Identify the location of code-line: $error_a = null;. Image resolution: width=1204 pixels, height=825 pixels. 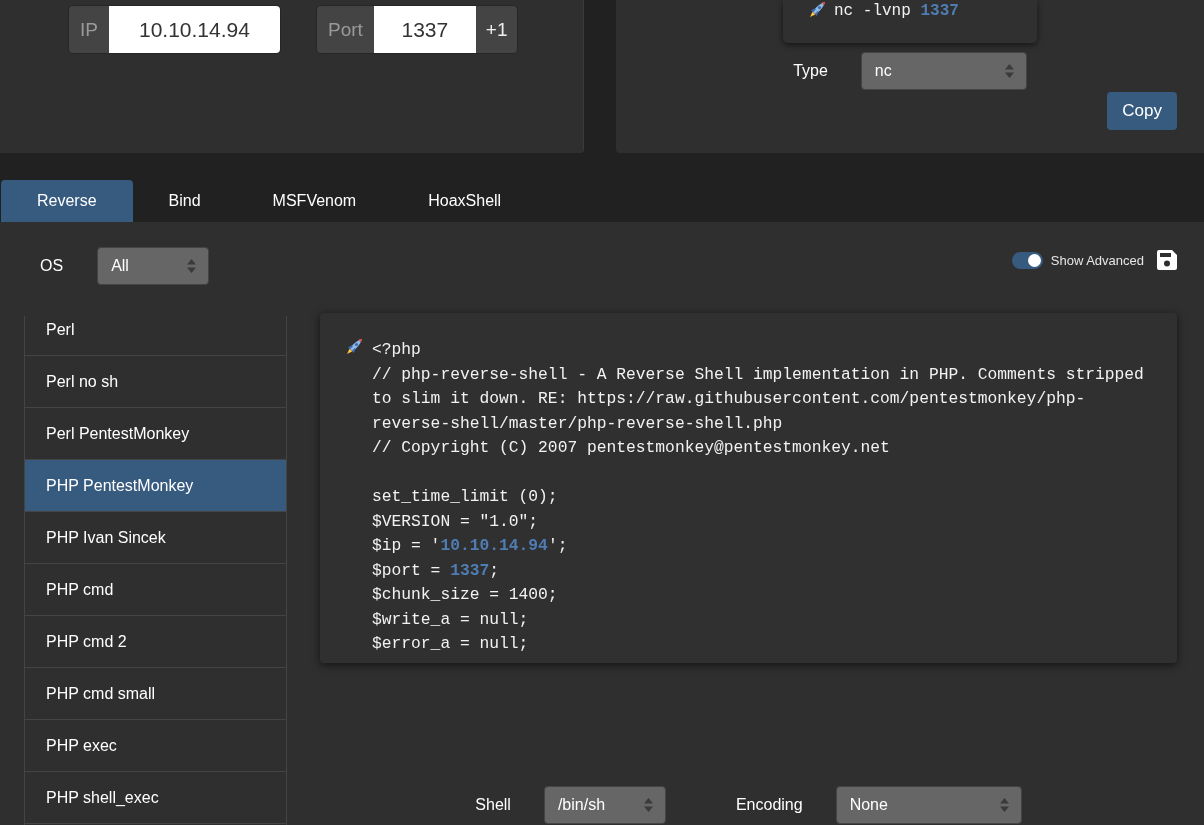
(451, 644).